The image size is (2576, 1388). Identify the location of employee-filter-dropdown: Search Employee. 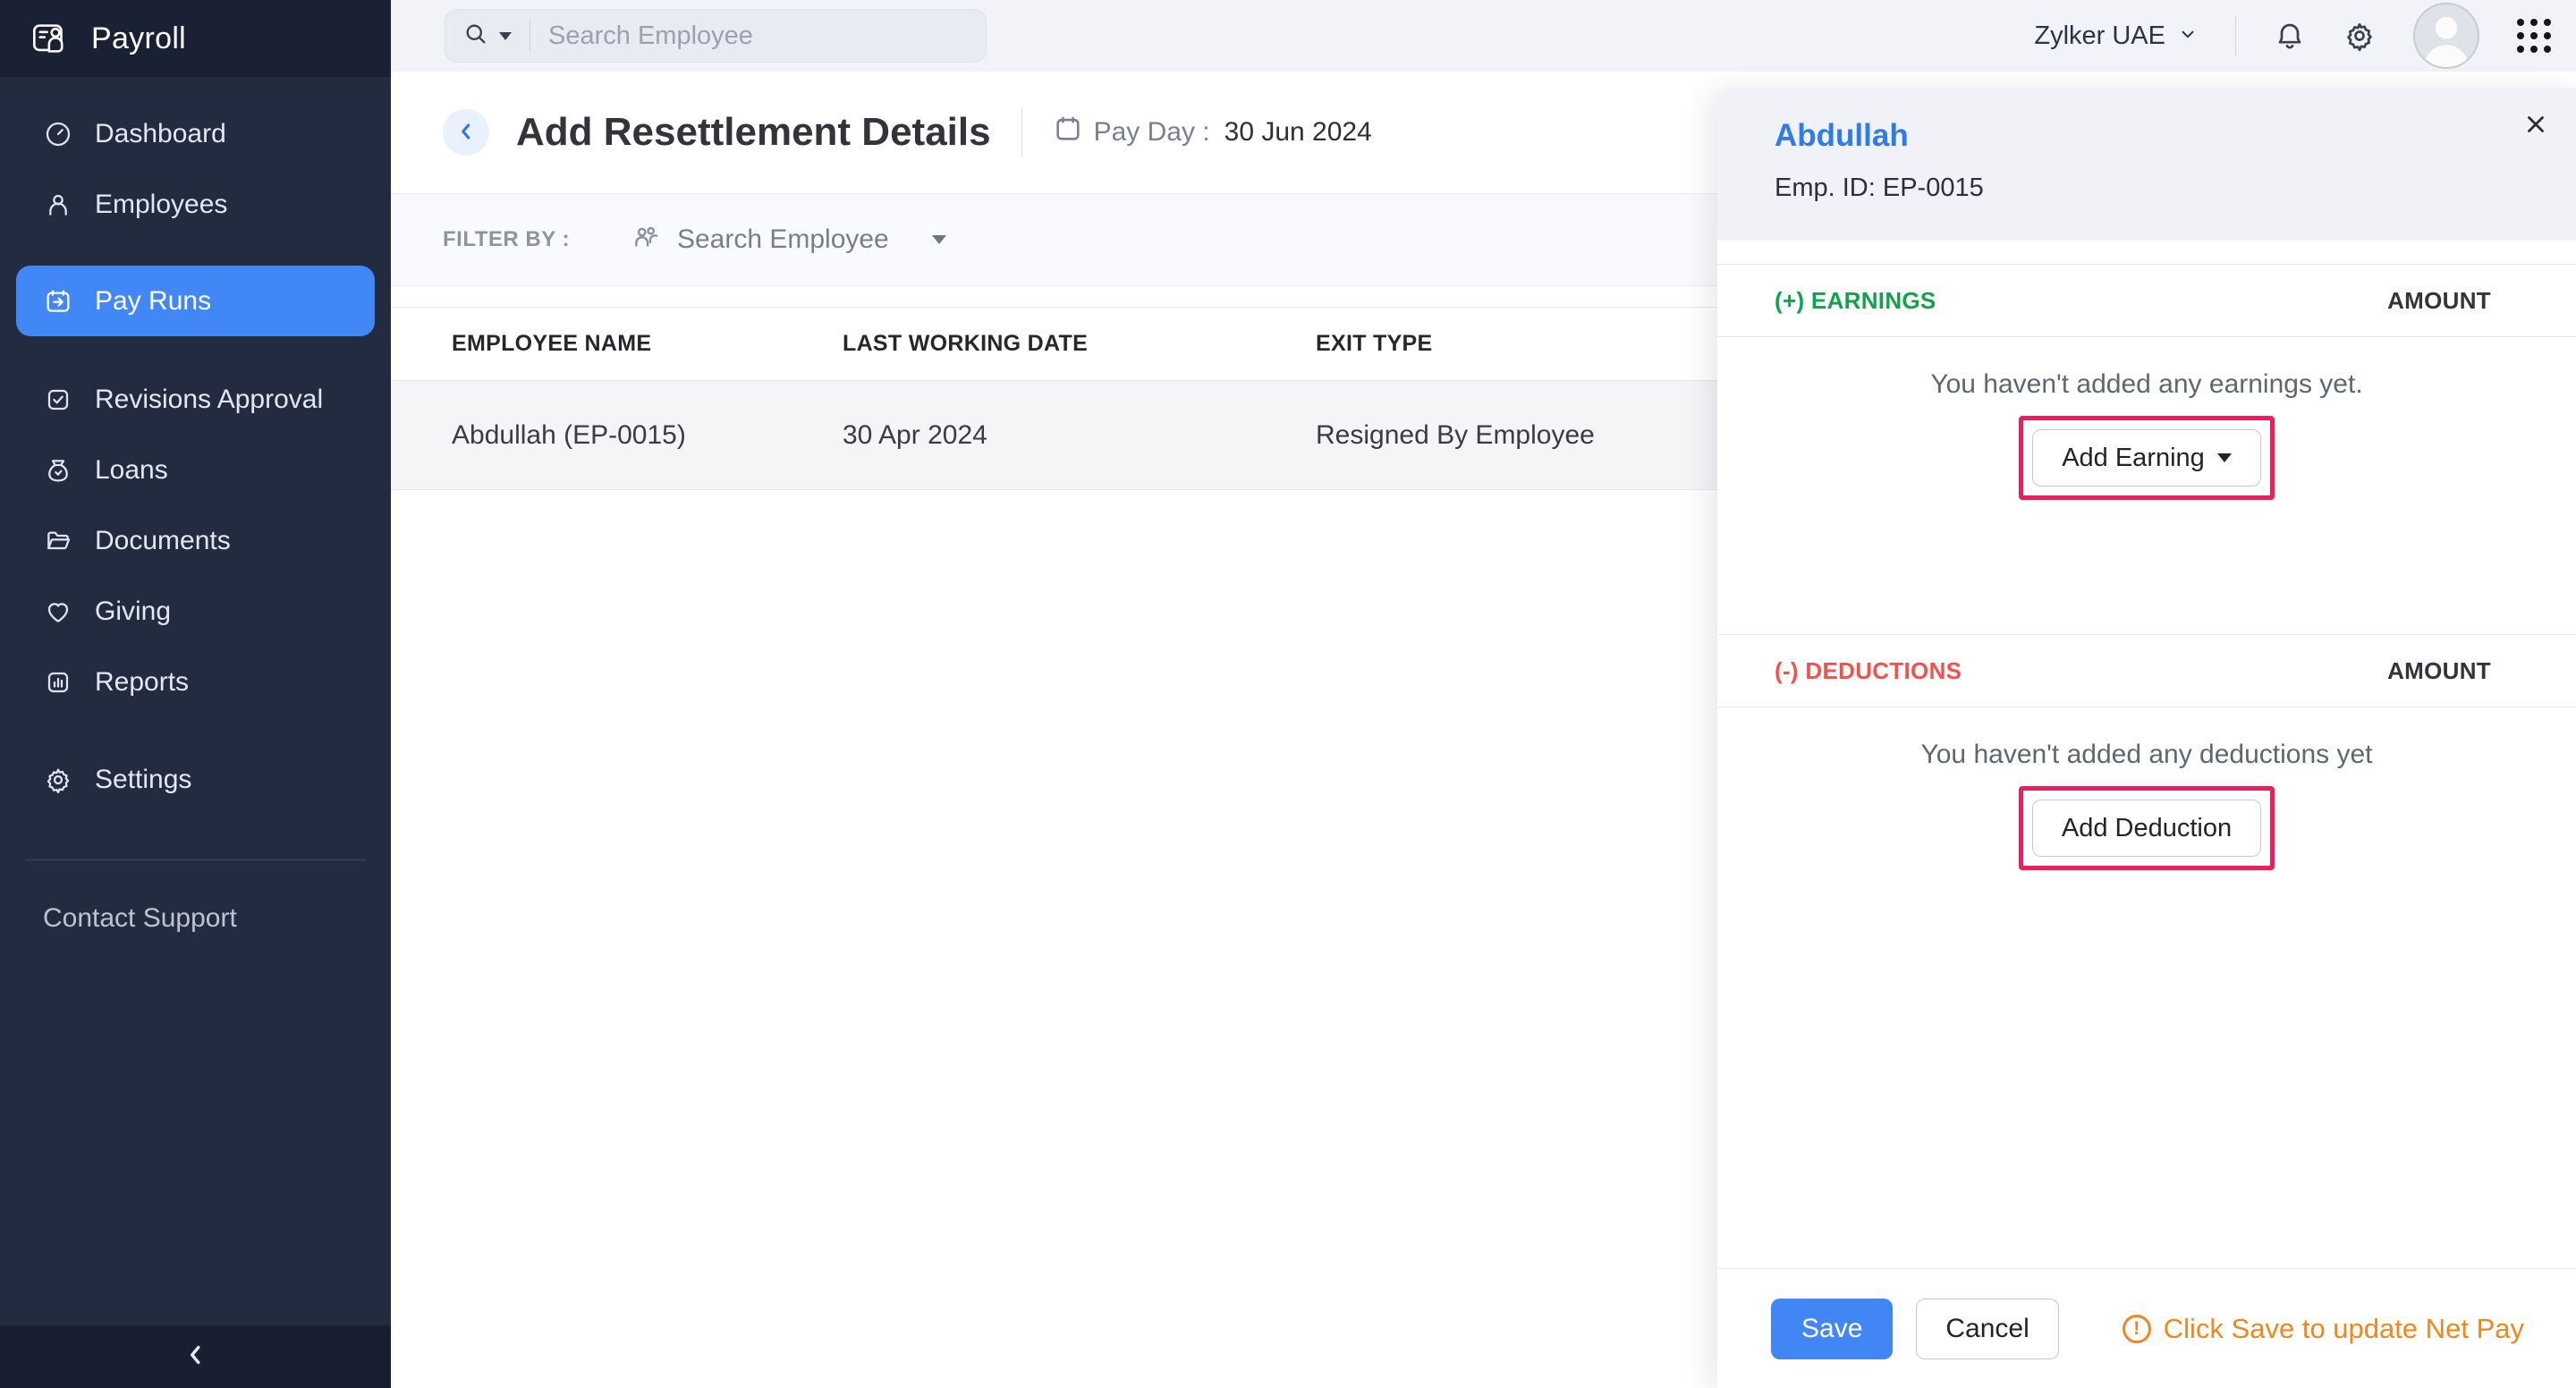
(788, 241).